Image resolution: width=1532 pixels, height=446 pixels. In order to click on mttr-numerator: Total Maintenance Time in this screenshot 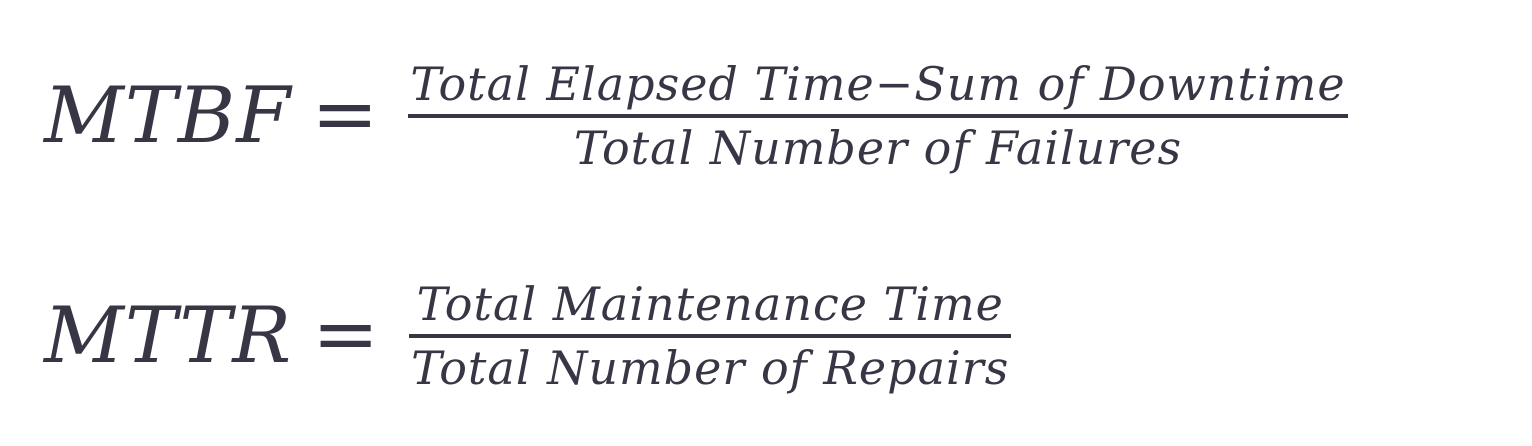, I will do `click(710, 304)`.